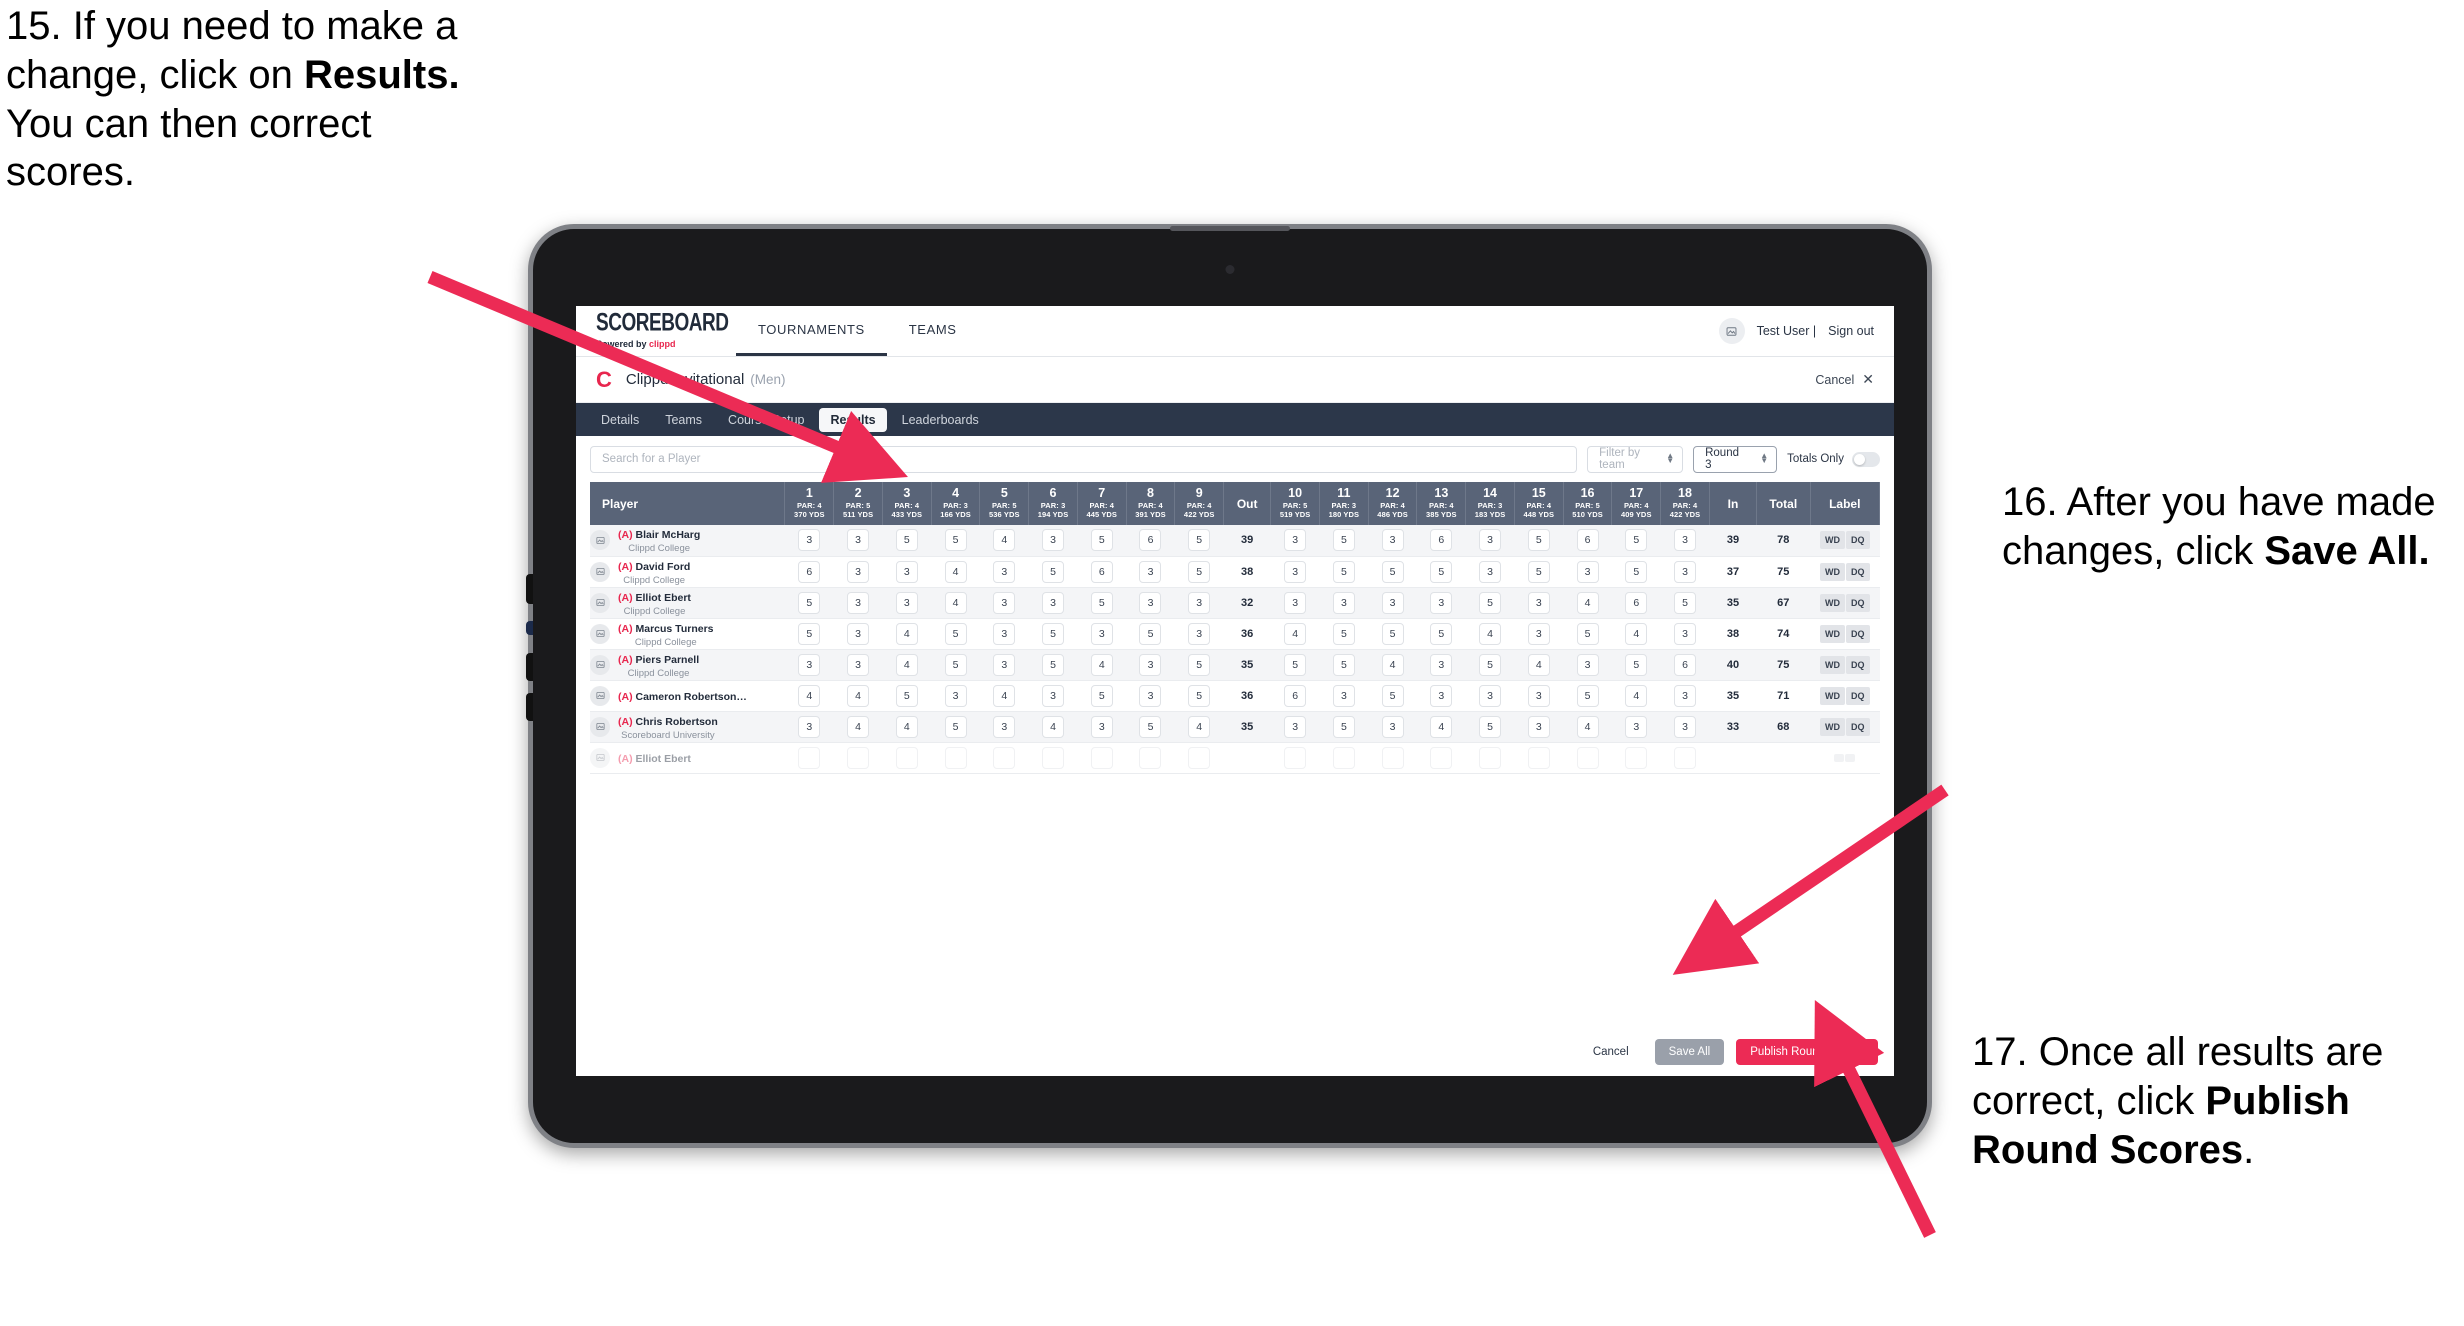  Describe the element at coordinates (1689, 1051) in the screenshot. I see `save-all-button: Save All` at that location.